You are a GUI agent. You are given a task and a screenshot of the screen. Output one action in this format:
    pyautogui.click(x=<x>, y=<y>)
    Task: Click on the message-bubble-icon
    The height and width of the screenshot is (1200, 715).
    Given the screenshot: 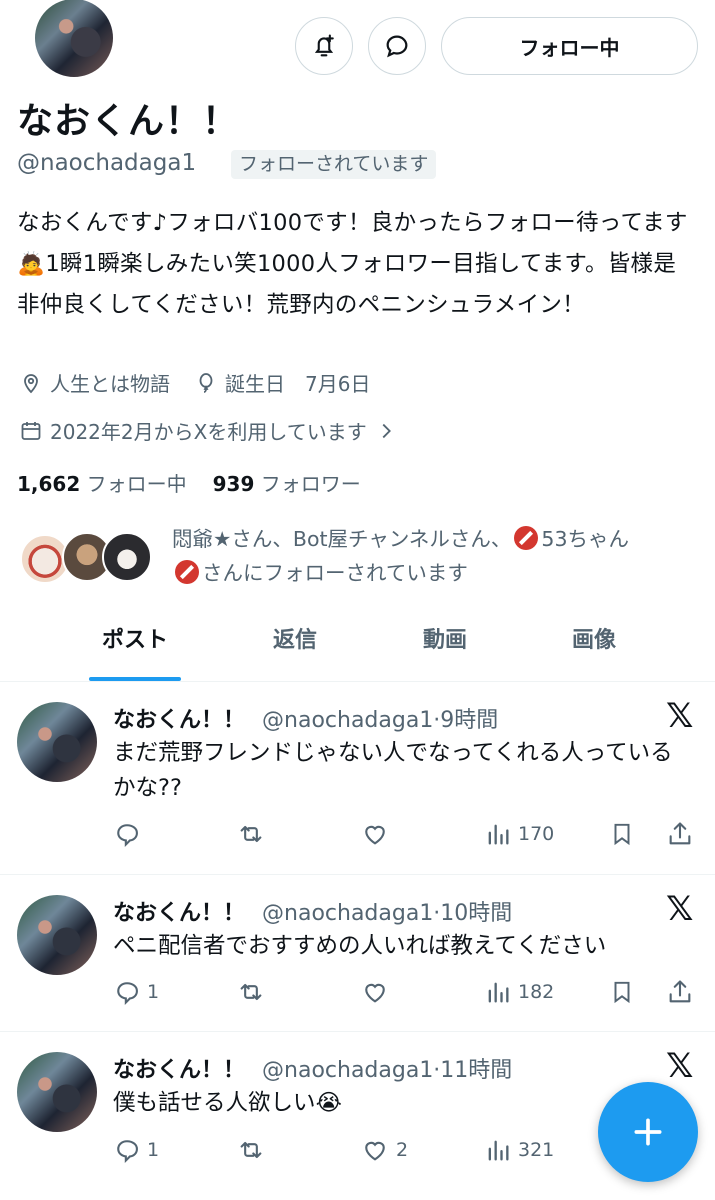 What is the action you would take?
    pyautogui.click(x=397, y=46)
    